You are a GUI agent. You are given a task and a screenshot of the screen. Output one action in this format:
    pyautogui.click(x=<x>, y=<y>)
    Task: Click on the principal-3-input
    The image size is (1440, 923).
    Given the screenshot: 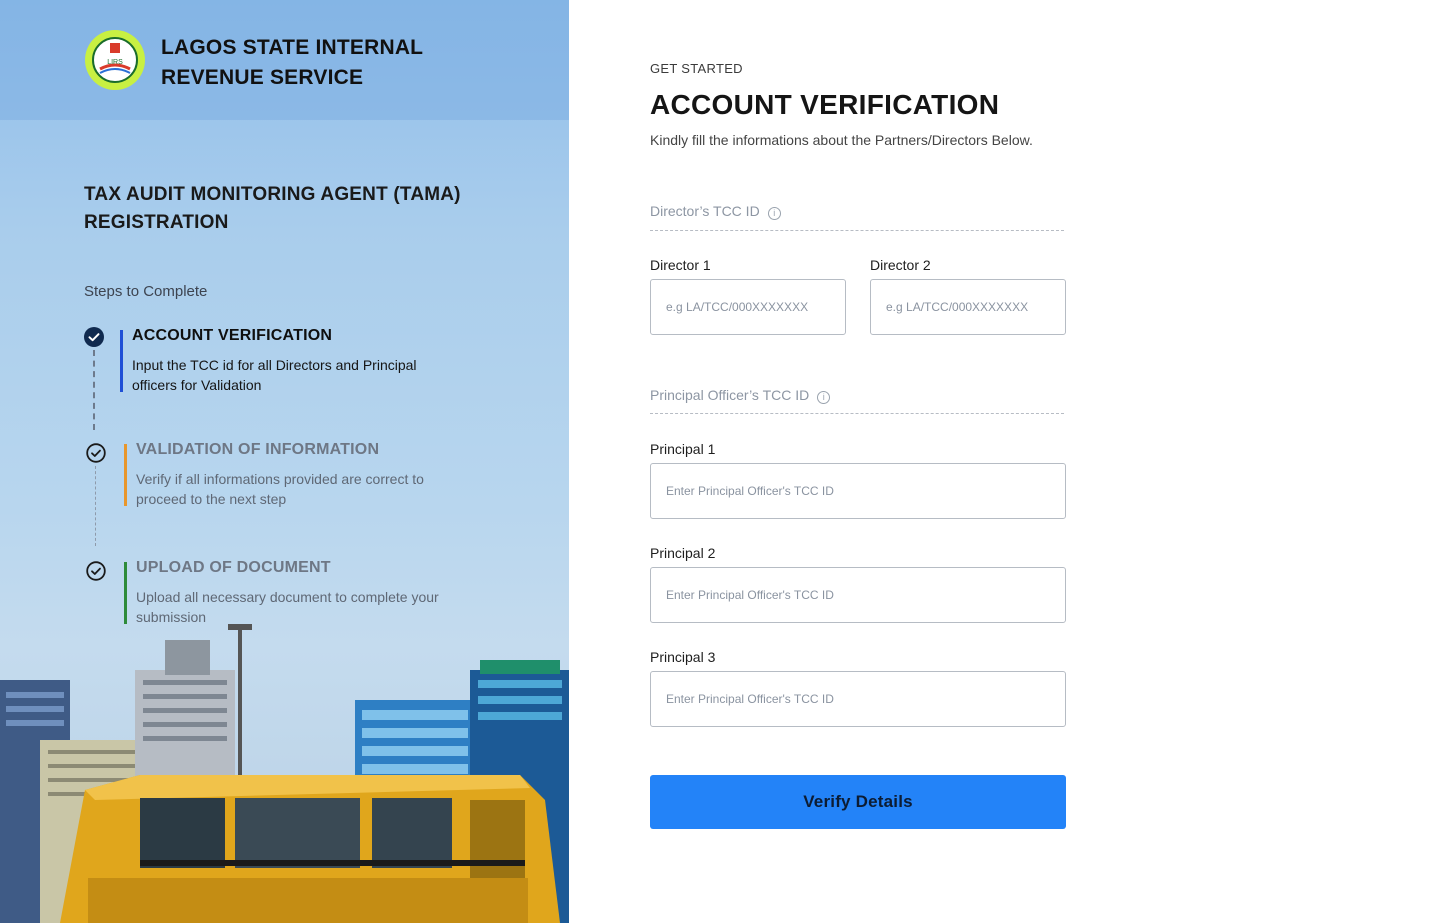 What is the action you would take?
    pyautogui.click(x=858, y=699)
    